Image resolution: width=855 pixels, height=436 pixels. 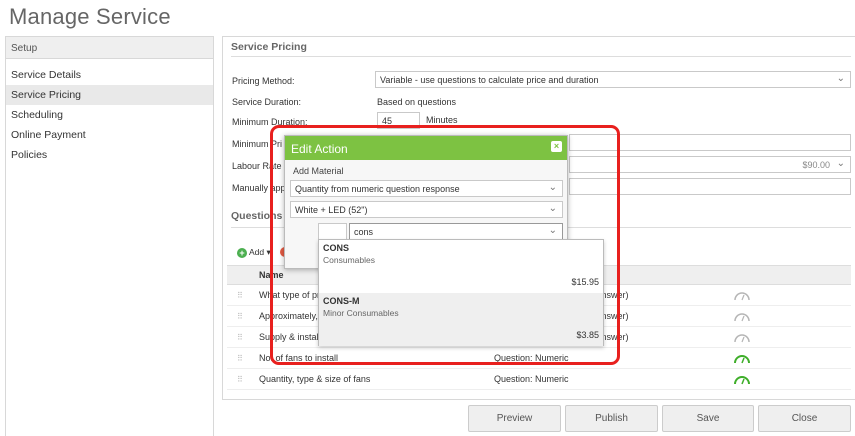 What do you see at coordinates (109, 75) in the screenshot?
I see `sidebar-item-service-details: Service Details` at bounding box center [109, 75].